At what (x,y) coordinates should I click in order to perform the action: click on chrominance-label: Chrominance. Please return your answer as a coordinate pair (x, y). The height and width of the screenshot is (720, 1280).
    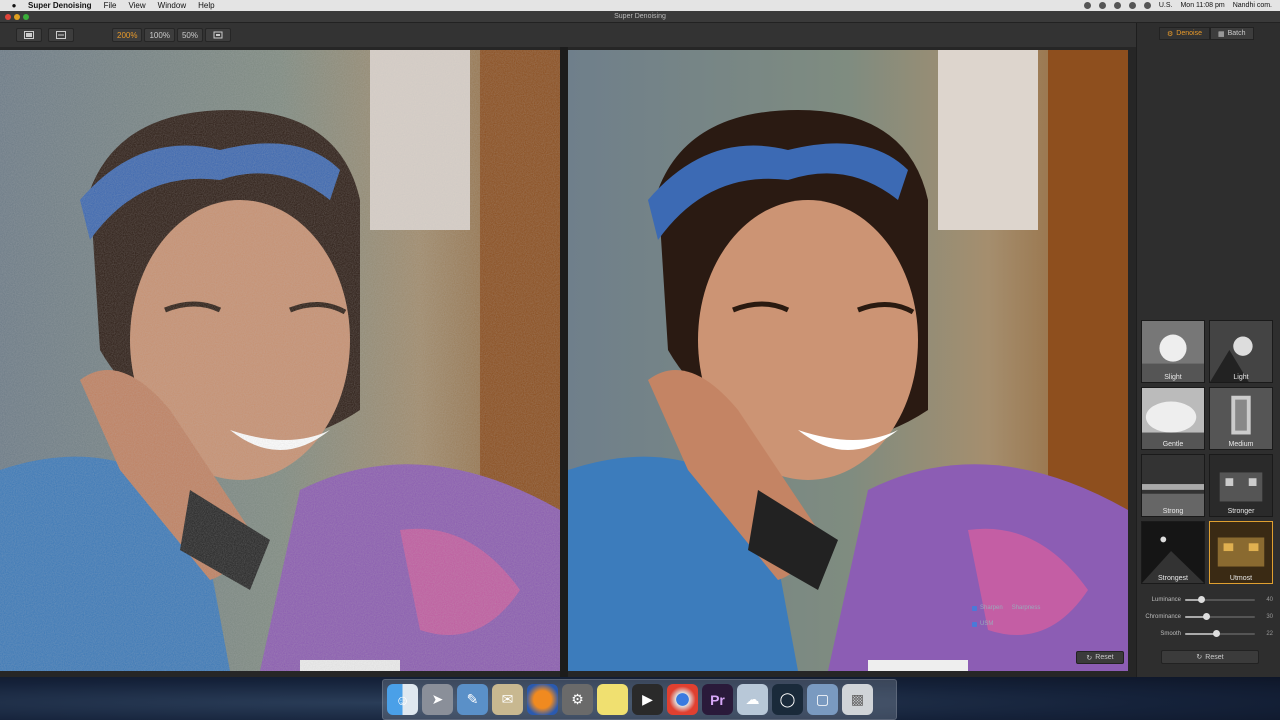
    Looking at the image, I should click on (1163, 616).